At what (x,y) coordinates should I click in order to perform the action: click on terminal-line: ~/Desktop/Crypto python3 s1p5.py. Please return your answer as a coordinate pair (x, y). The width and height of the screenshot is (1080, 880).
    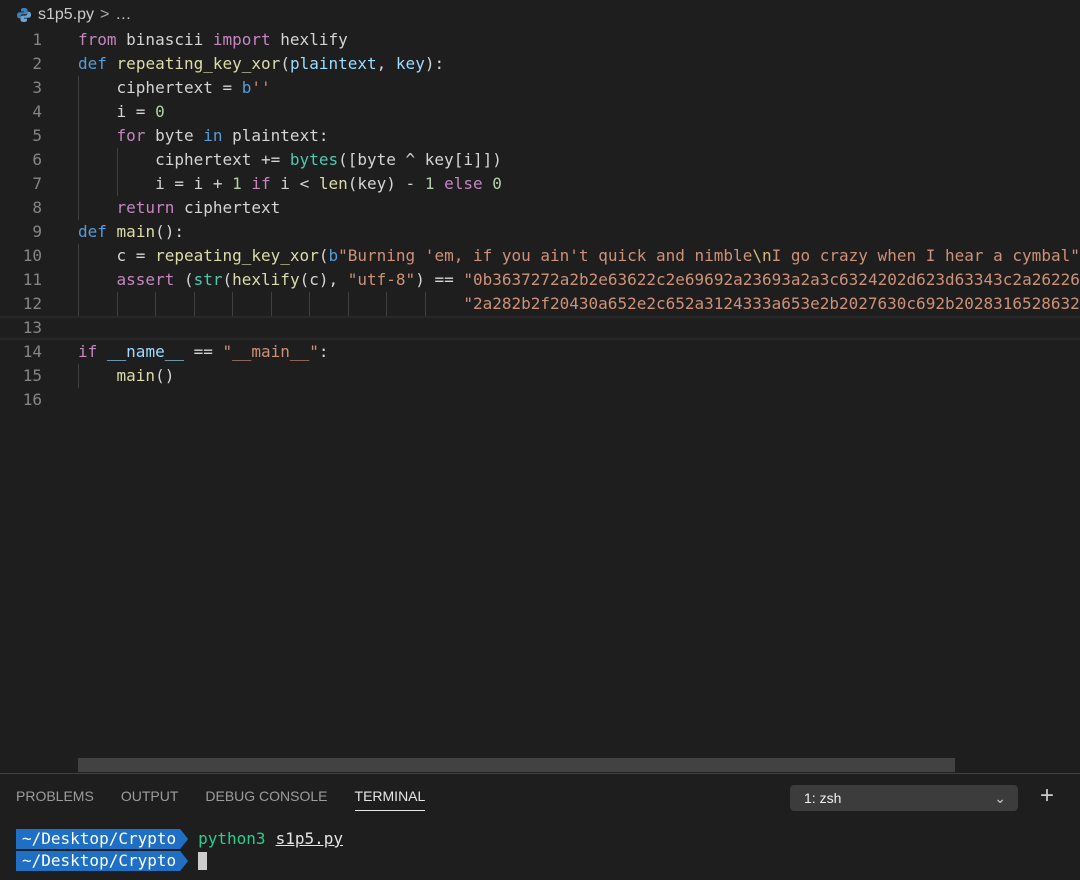
    Looking at the image, I should click on (179, 839).